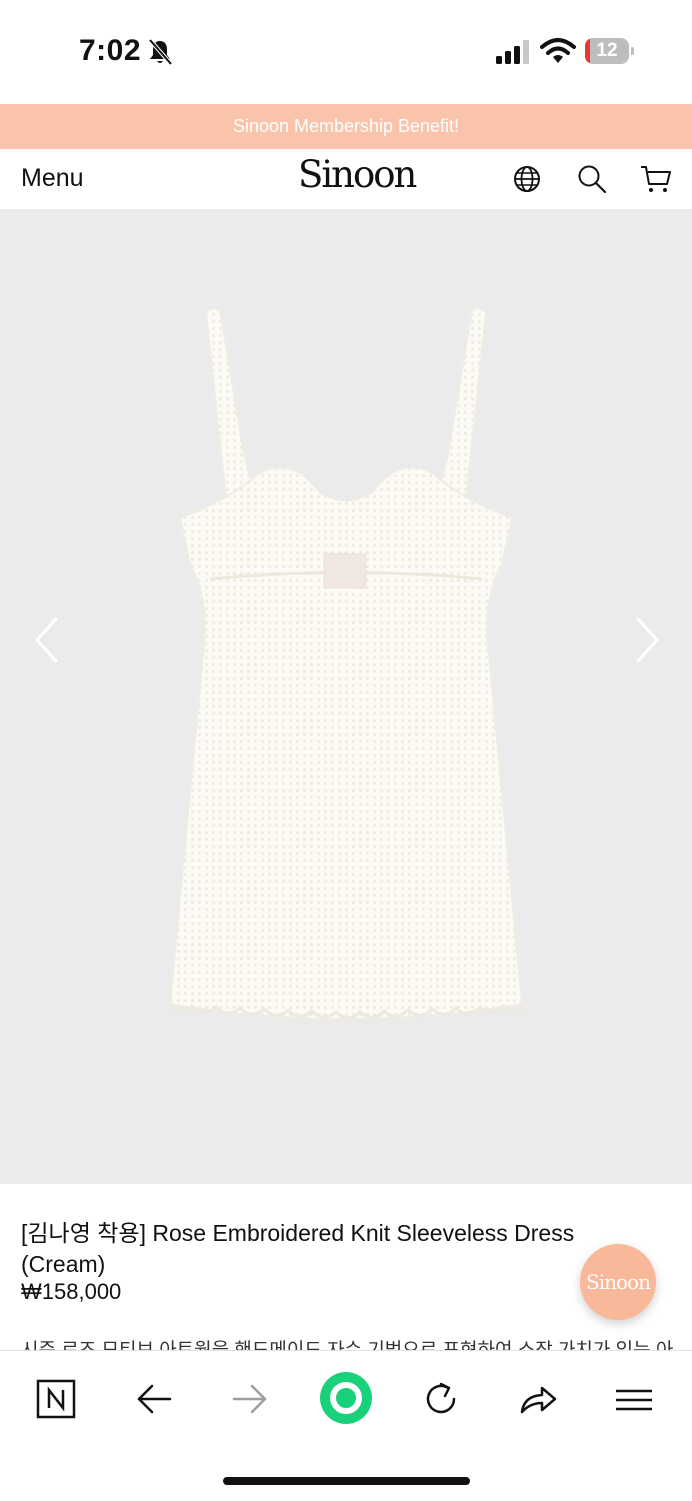  I want to click on naver-n-icon, so click(56, 1399).